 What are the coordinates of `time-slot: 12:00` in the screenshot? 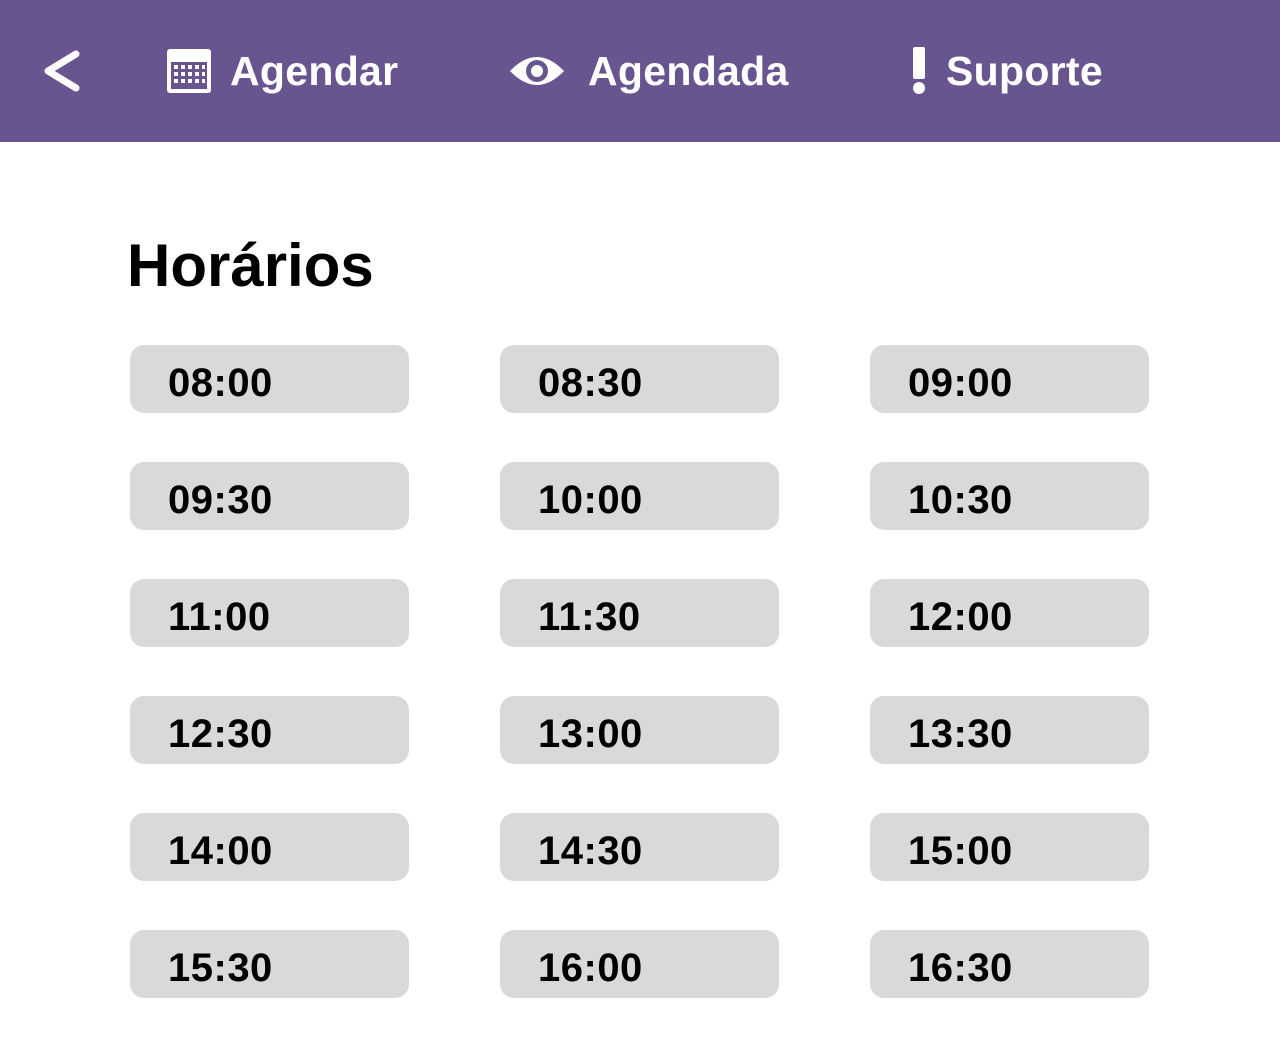 It's located at (1009, 613).